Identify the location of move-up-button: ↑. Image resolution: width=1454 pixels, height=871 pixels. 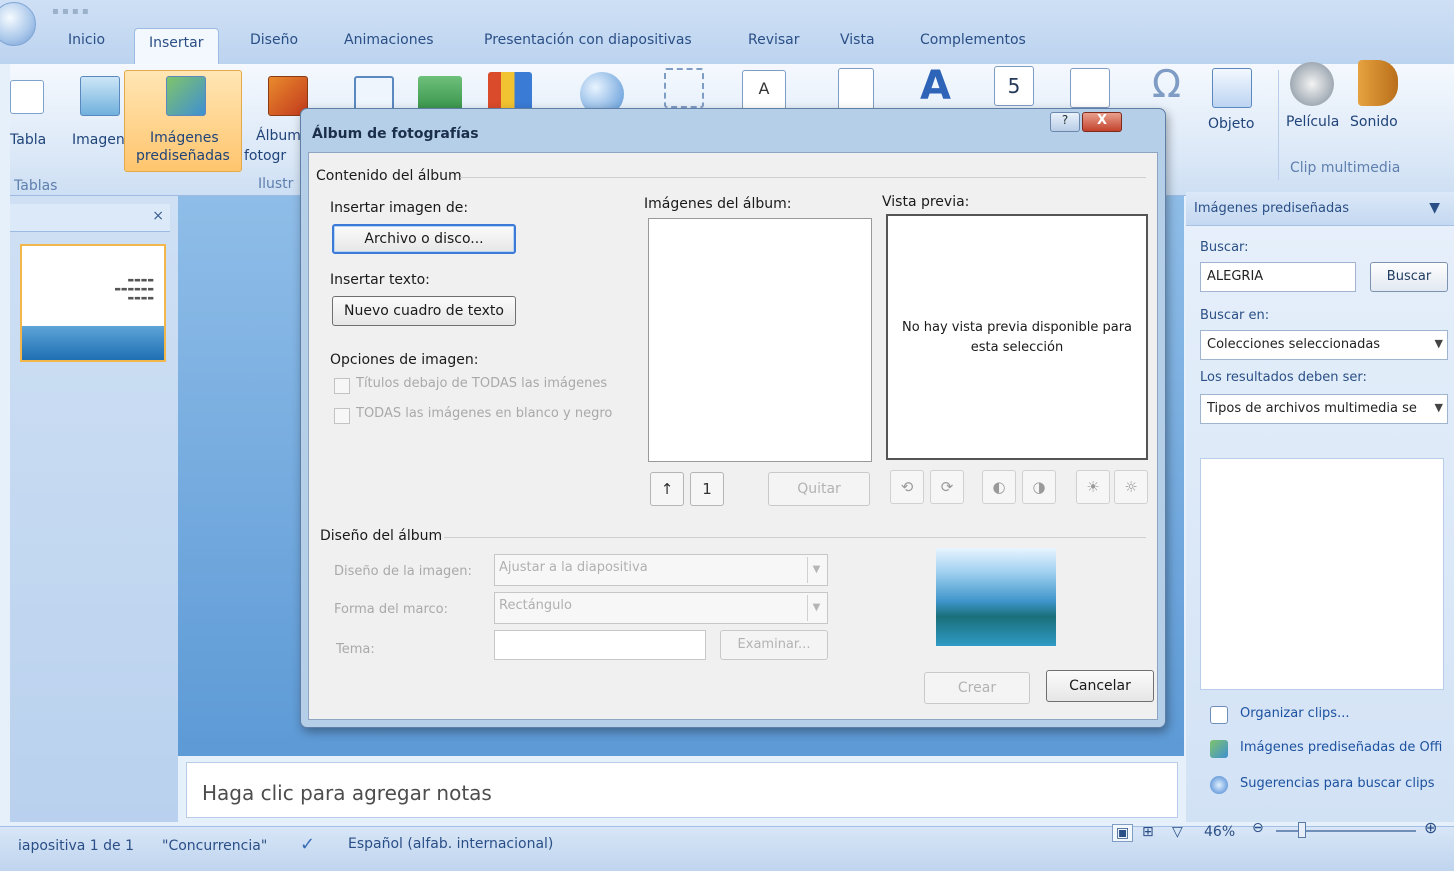
(667, 489).